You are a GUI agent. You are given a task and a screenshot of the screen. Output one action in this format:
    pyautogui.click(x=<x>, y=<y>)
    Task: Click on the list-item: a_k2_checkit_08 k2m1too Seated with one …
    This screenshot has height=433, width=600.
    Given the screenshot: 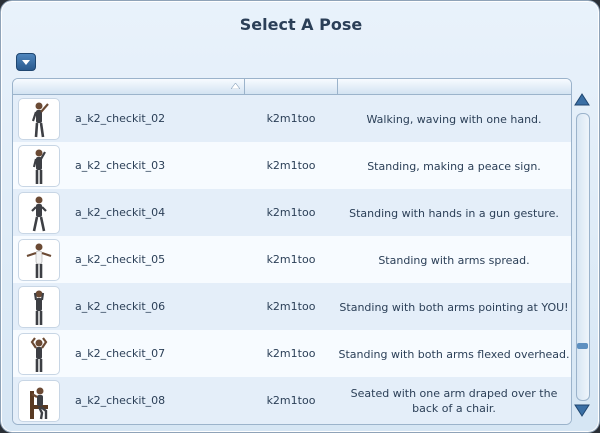 What is the action you would take?
    pyautogui.click(x=292, y=400)
    